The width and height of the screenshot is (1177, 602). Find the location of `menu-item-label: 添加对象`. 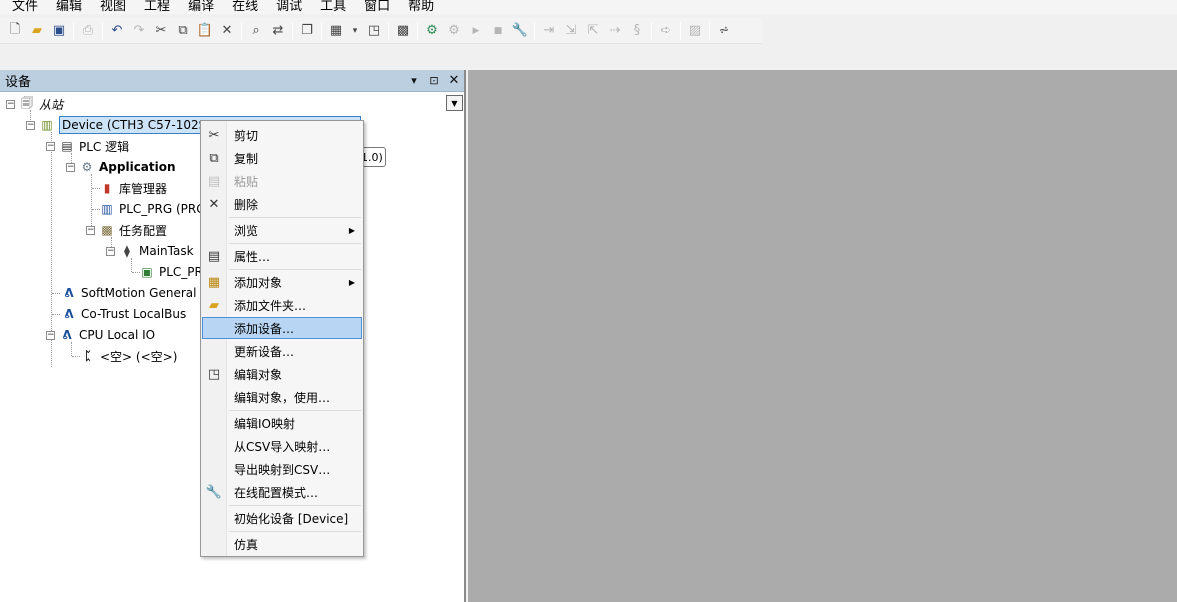

menu-item-label: 添加对象 is located at coordinates (258, 282).